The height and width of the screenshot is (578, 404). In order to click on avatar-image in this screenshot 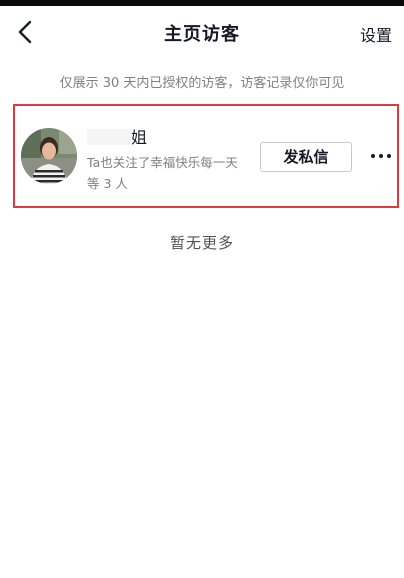, I will do `click(49, 156)`.